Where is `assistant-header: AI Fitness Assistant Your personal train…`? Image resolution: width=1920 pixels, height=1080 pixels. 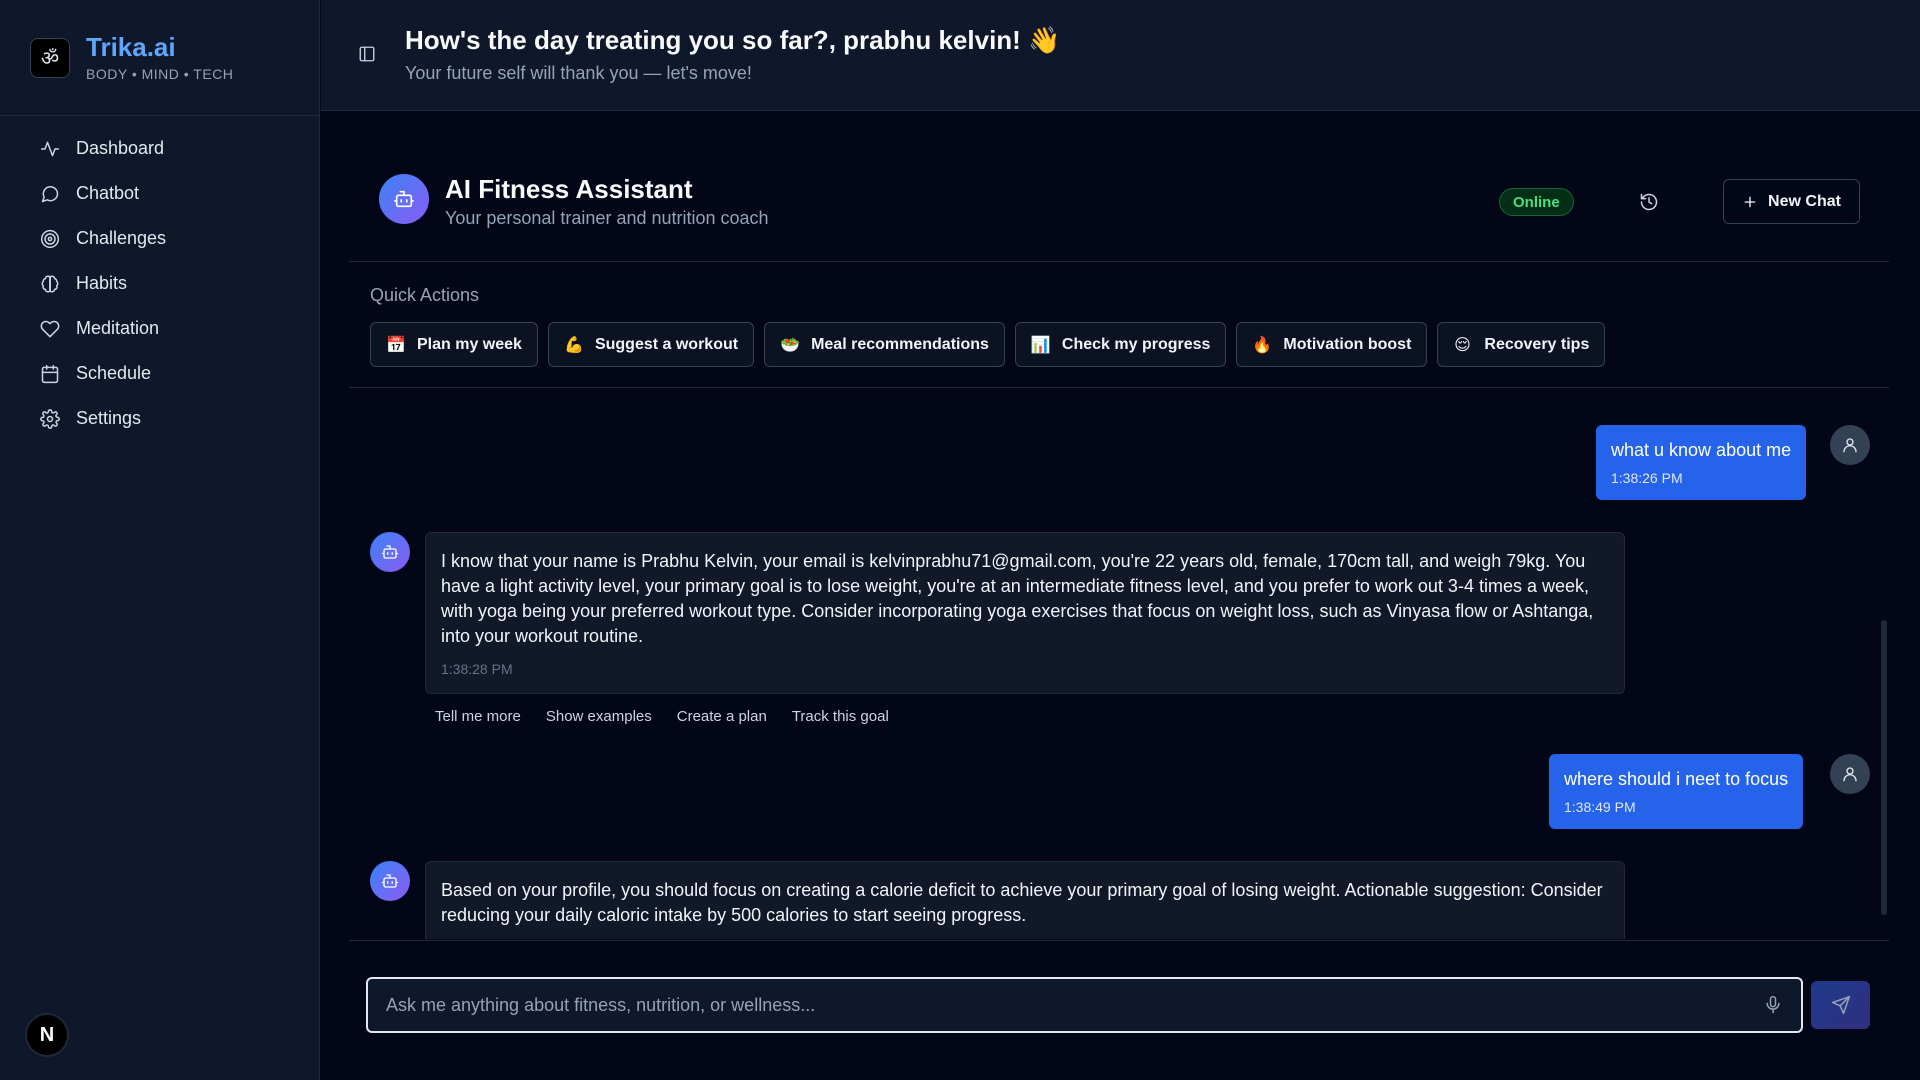
assistant-header: AI Fitness Assistant Your personal train… is located at coordinates (1119, 211).